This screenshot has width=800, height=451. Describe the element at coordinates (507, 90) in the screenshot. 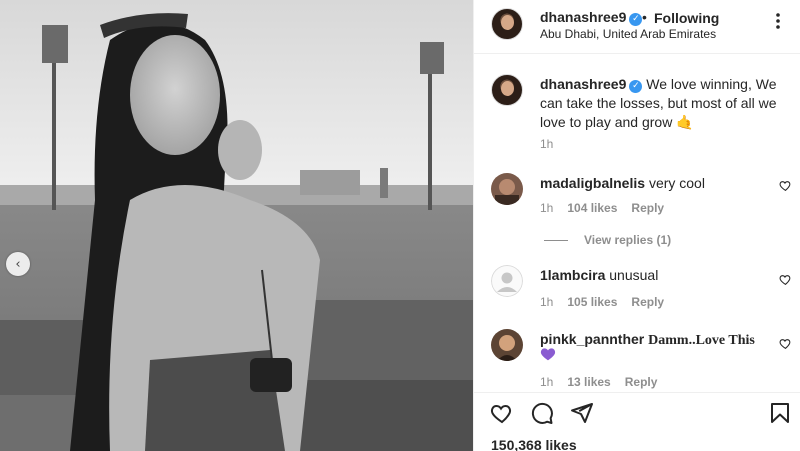

I see `caption-avatar` at that location.